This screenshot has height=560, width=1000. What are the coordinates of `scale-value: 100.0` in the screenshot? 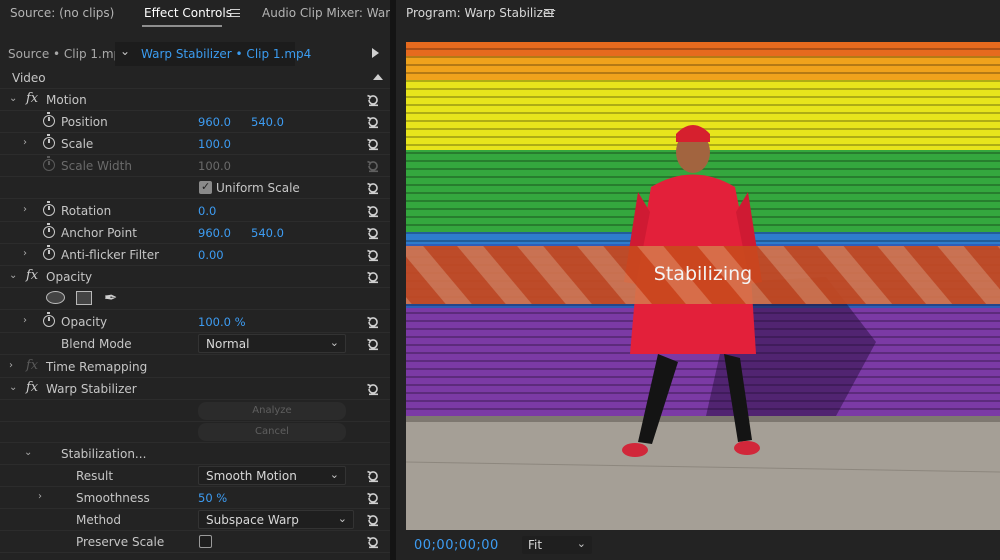 It's located at (214, 144).